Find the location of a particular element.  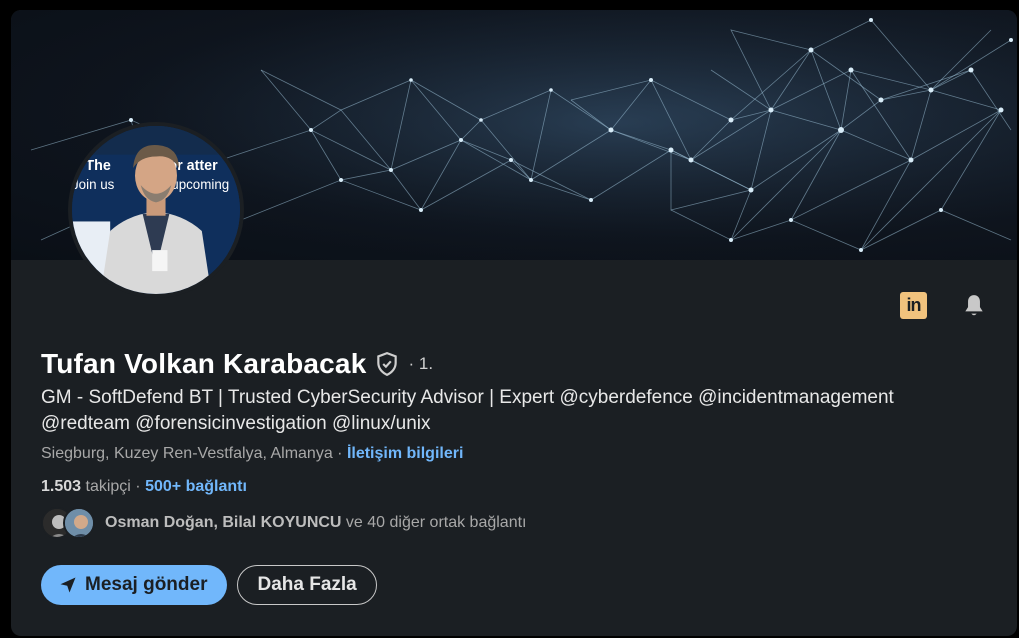

mutual-names: Osman Doğan, Bilal KOYUNCU is located at coordinates (223, 522).